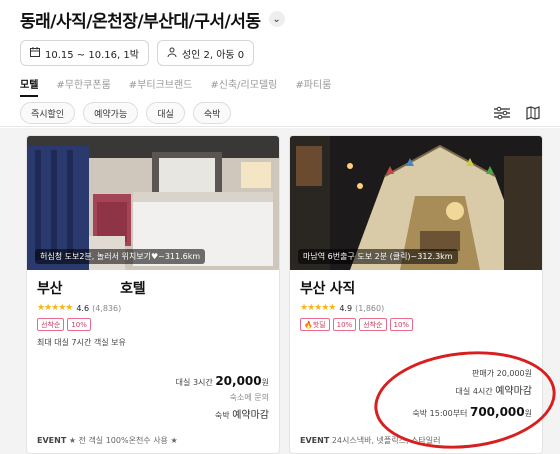 Image resolution: width=560 pixels, height=454 pixels. What do you see at coordinates (533, 113) in the screenshot?
I see `map-icon` at bounding box center [533, 113].